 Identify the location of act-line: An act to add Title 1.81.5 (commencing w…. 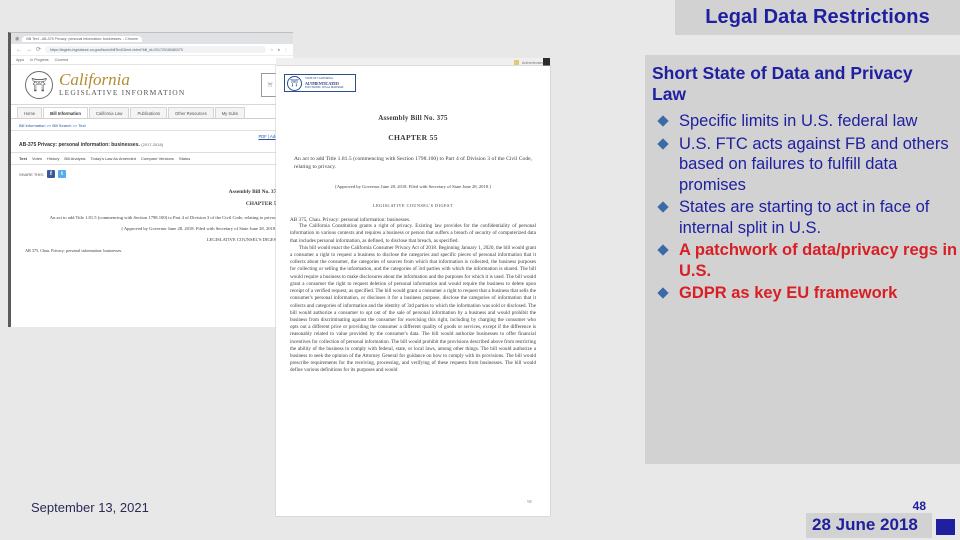
(164, 217).